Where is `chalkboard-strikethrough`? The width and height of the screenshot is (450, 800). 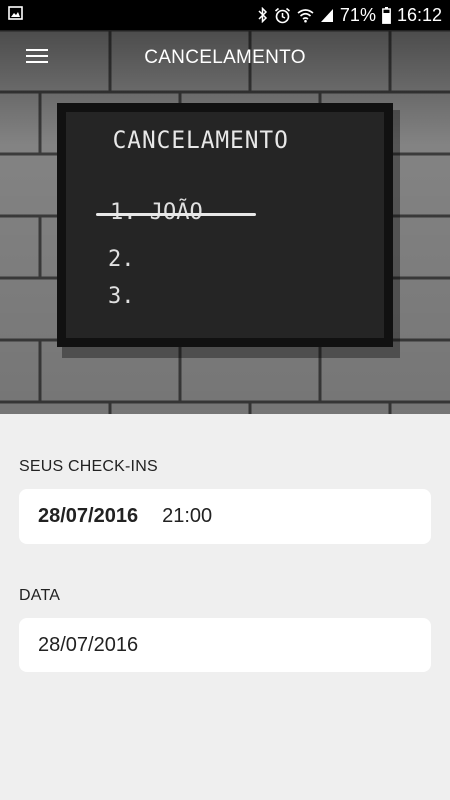
chalkboard-strikethrough is located at coordinates (176, 214).